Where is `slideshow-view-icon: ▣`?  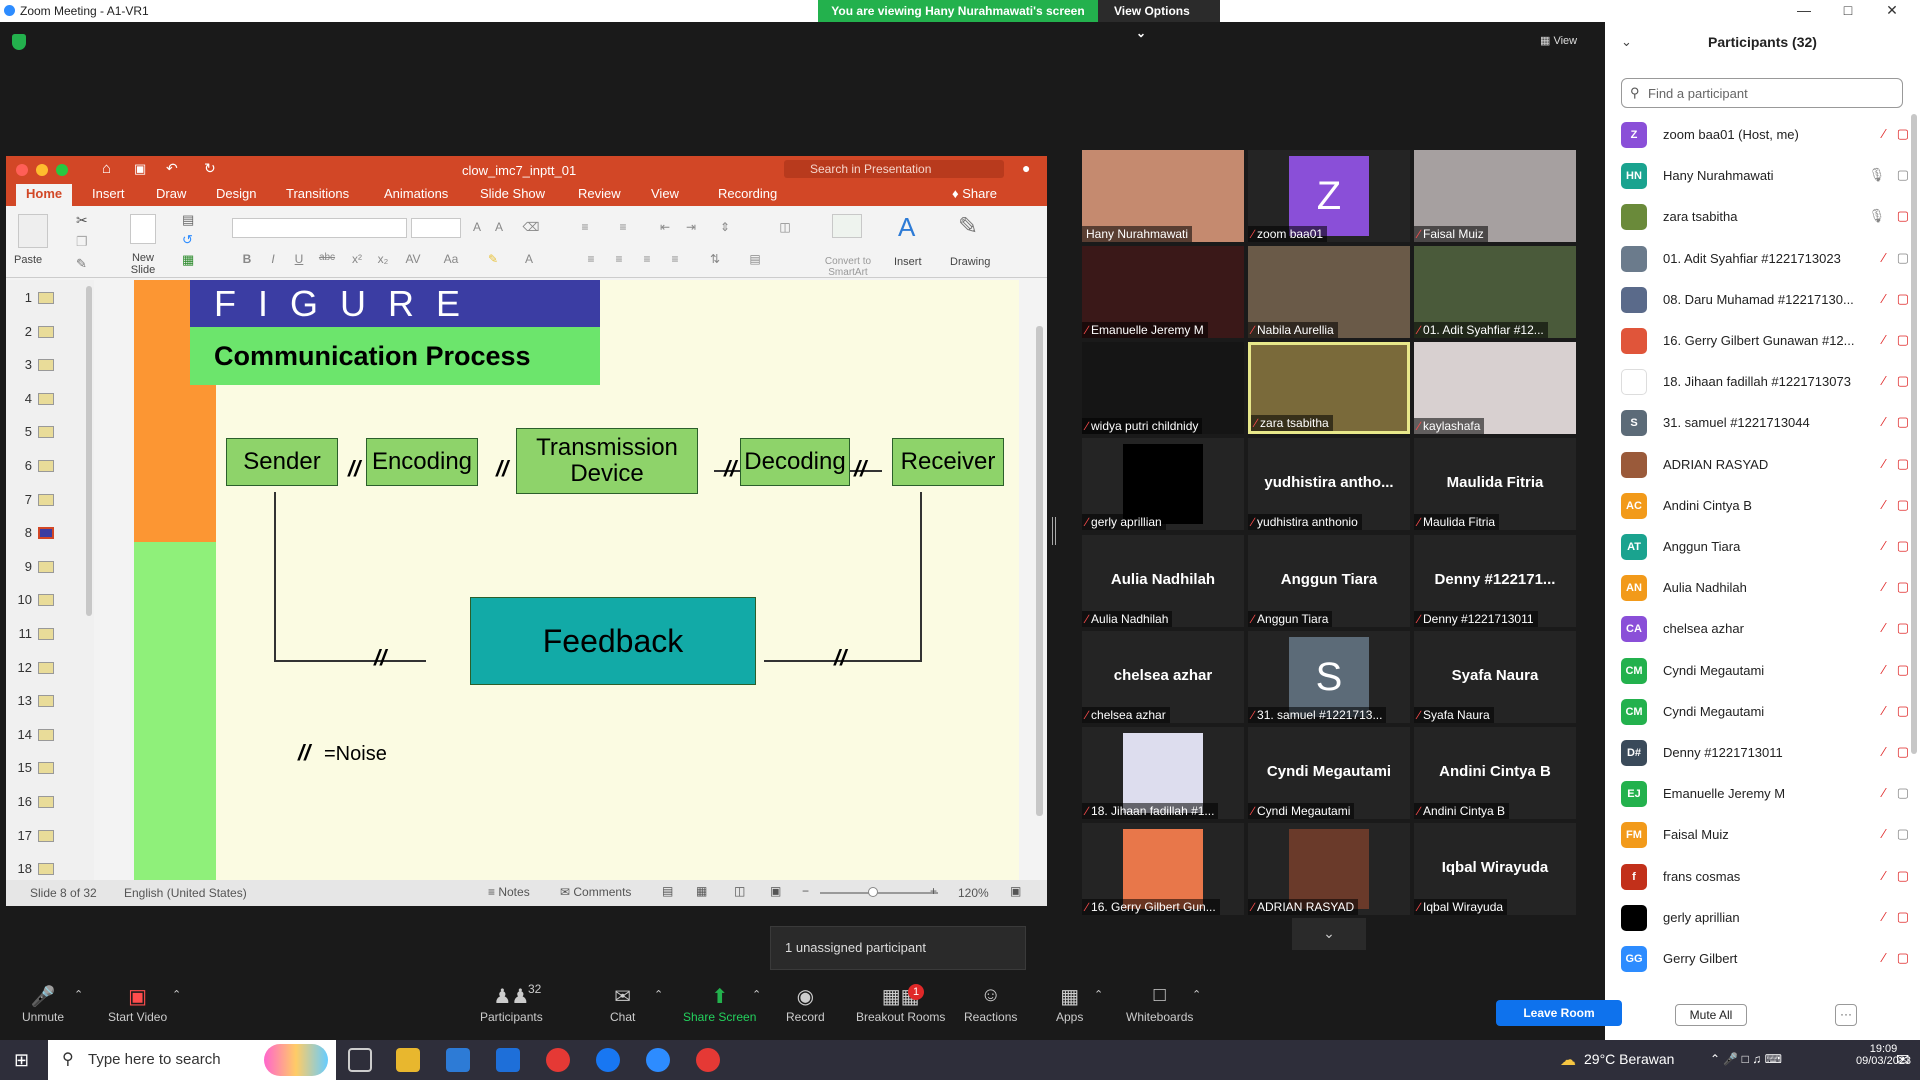
slideshow-view-icon: ▣ is located at coordinates (775, 891).